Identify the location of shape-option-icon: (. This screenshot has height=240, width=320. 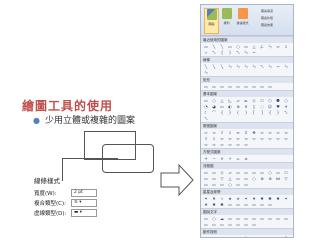
(238, 112).